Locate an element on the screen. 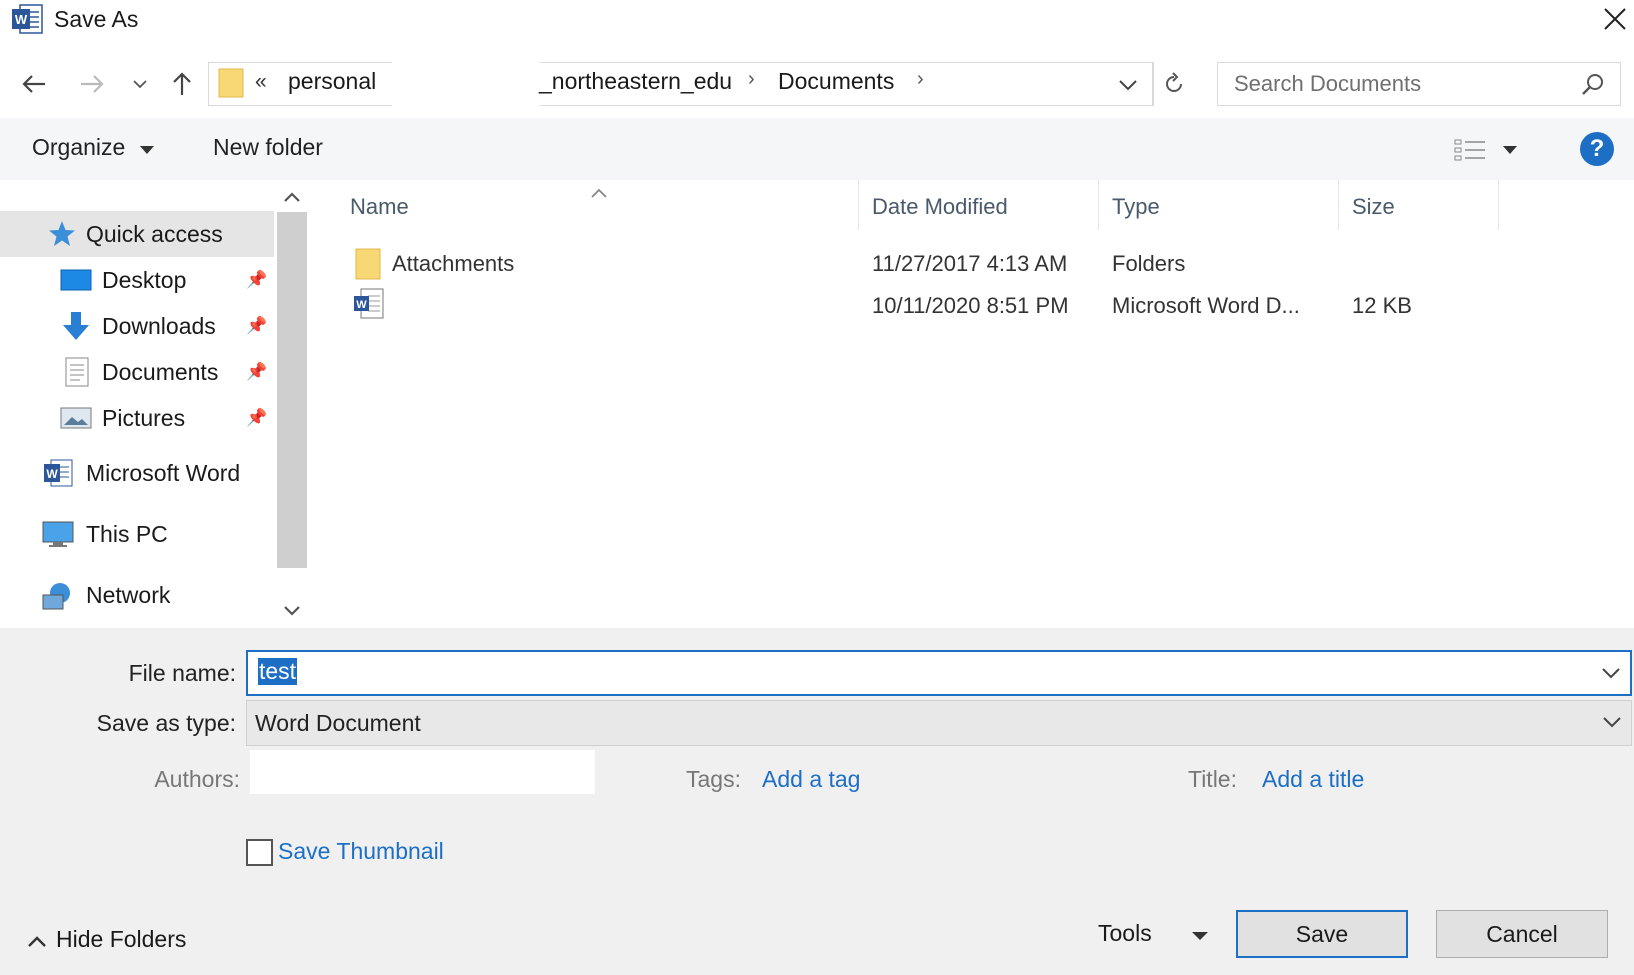 The height and width of the screenshot is (975, 1634). sidebar-item-documents: Documents 📌 is located at coordinates (137, 372).